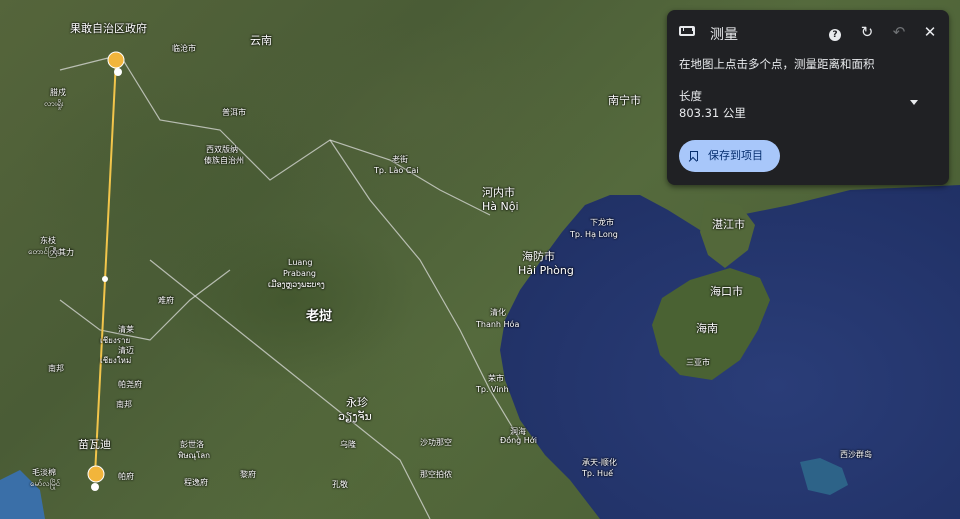 The height and width of the screenshot is (519, 960). What do you see at coordinates (194, 455) in the screenshot?
I see `label-phitsanulok: พิษณุโลก` at bounding box center [194, 455].